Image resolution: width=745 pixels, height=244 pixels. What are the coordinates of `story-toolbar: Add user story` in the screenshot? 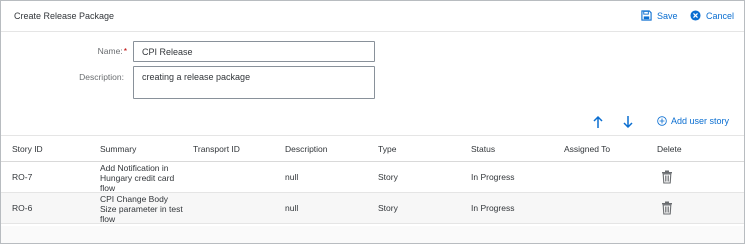 It's located at (372, 123).